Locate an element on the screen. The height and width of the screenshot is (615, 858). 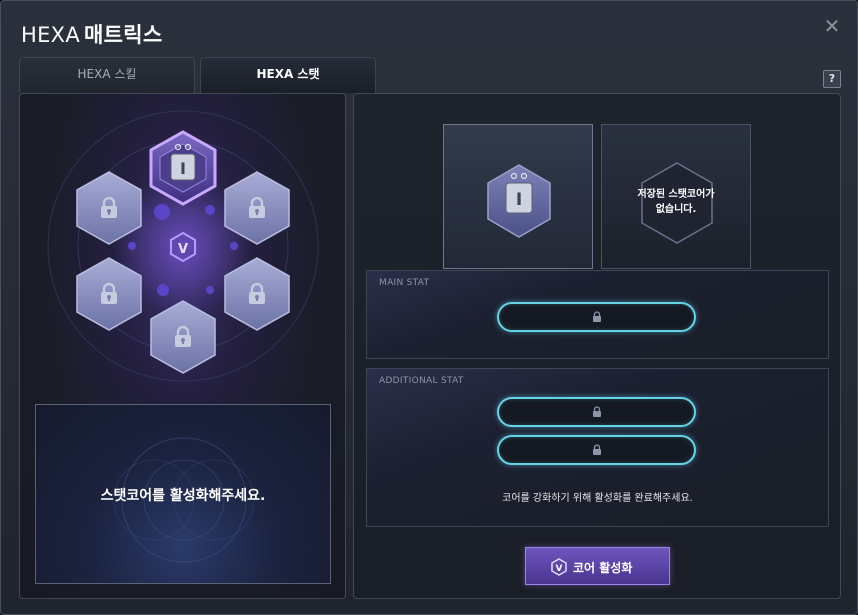
main-stat-label: MAIN STAT is located at coordinates (404, 283).